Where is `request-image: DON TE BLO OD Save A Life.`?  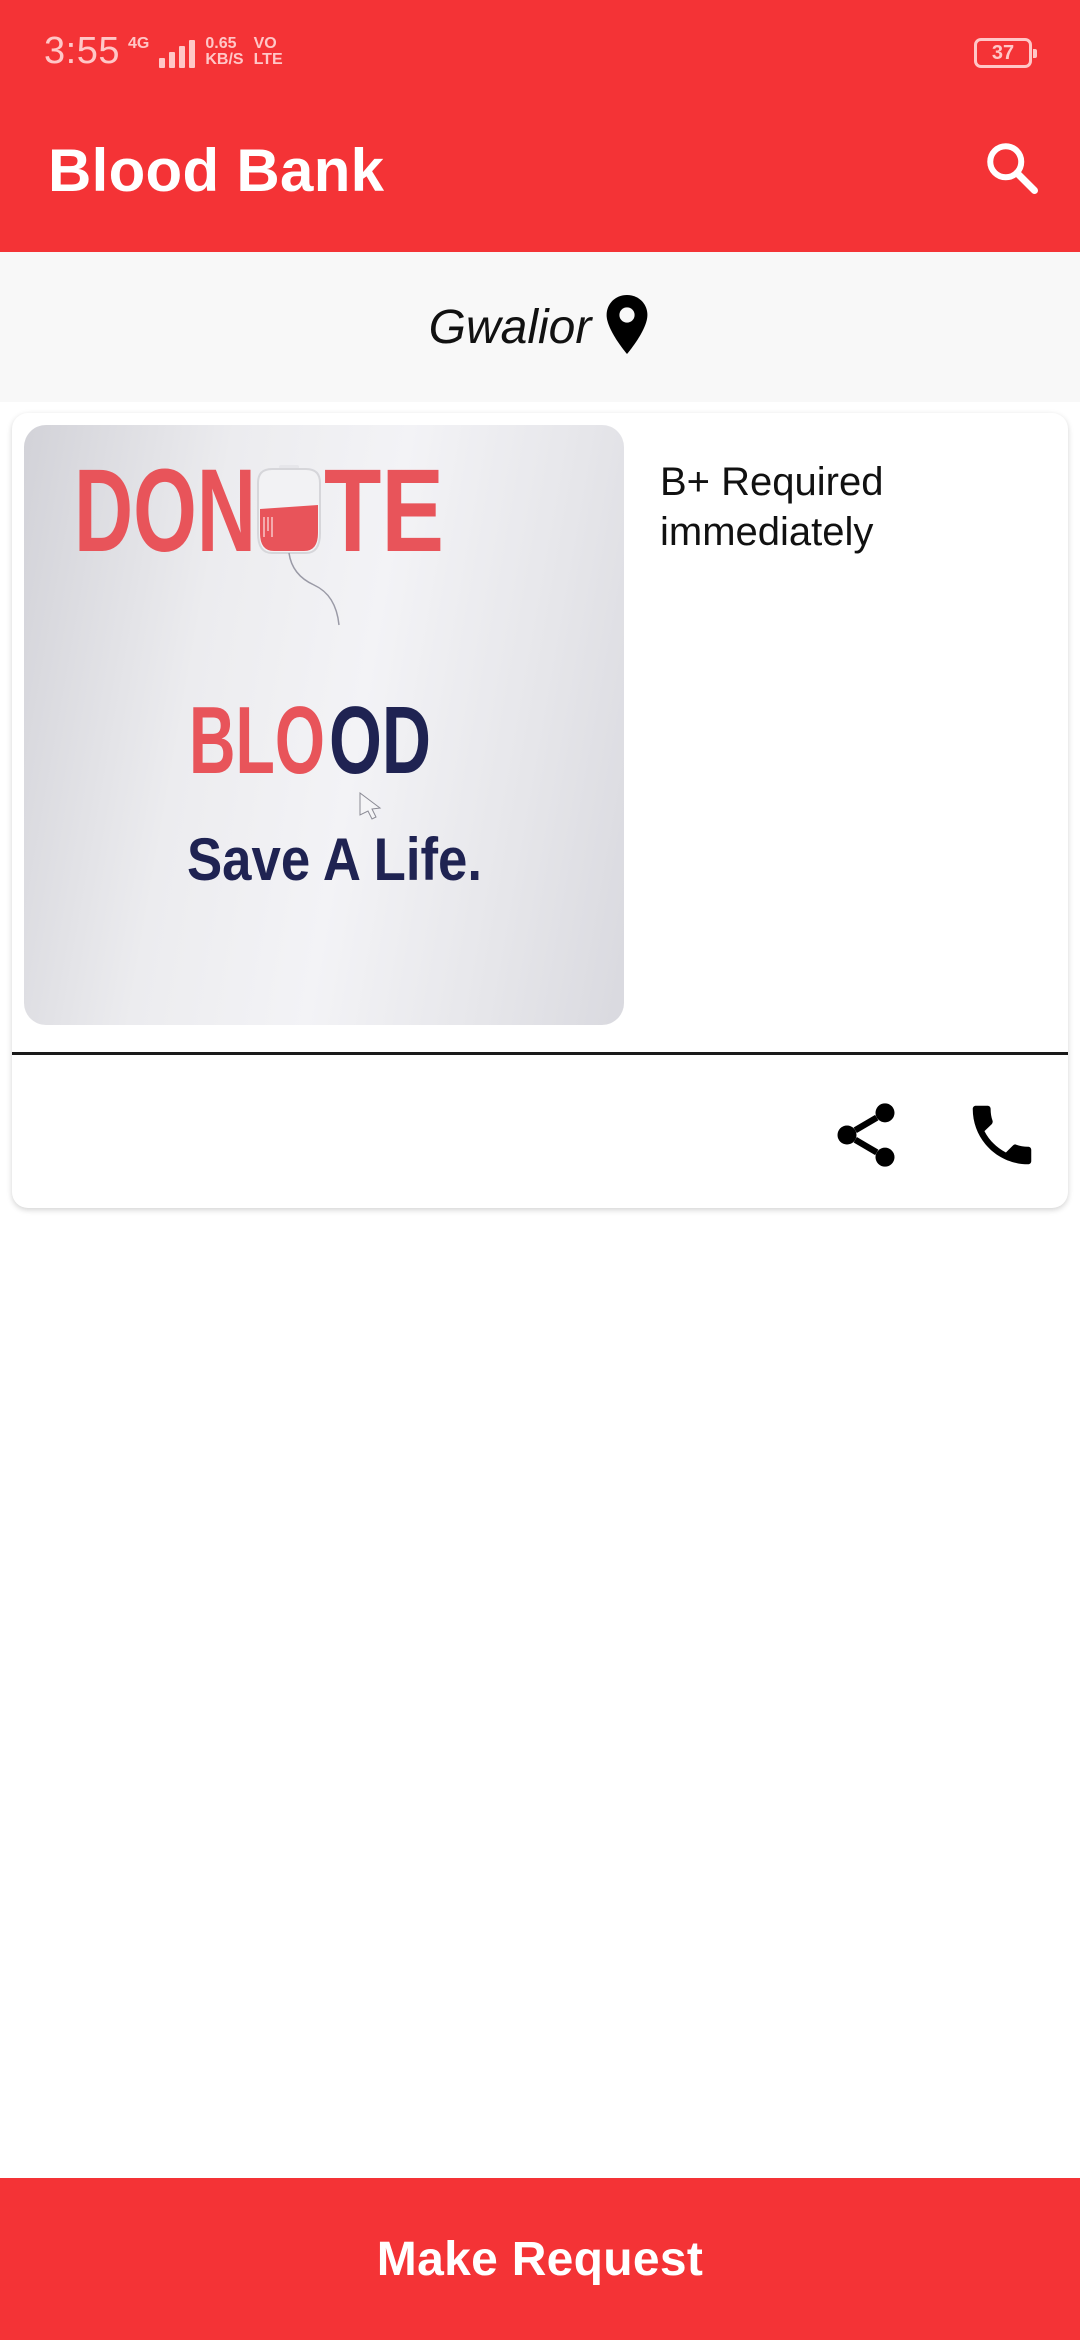
request-image: DON TE BLO OD Save A Life. is located at coordinates (324, 725).